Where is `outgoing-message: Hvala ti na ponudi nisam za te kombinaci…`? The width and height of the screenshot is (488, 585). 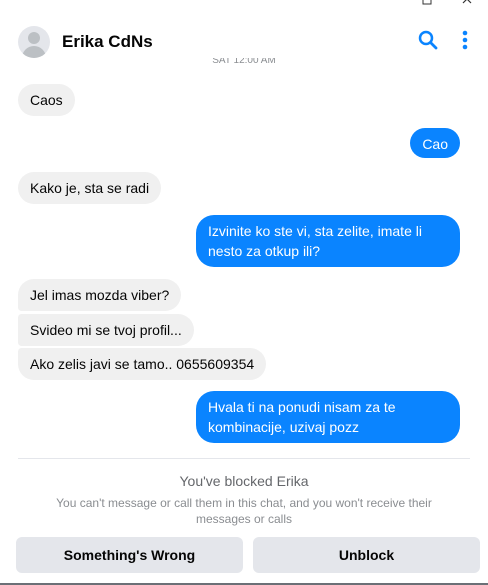 outgoing-message: Hvala ti na ponudi nisam za te kombinaci… is located at coordinates (328, 417).